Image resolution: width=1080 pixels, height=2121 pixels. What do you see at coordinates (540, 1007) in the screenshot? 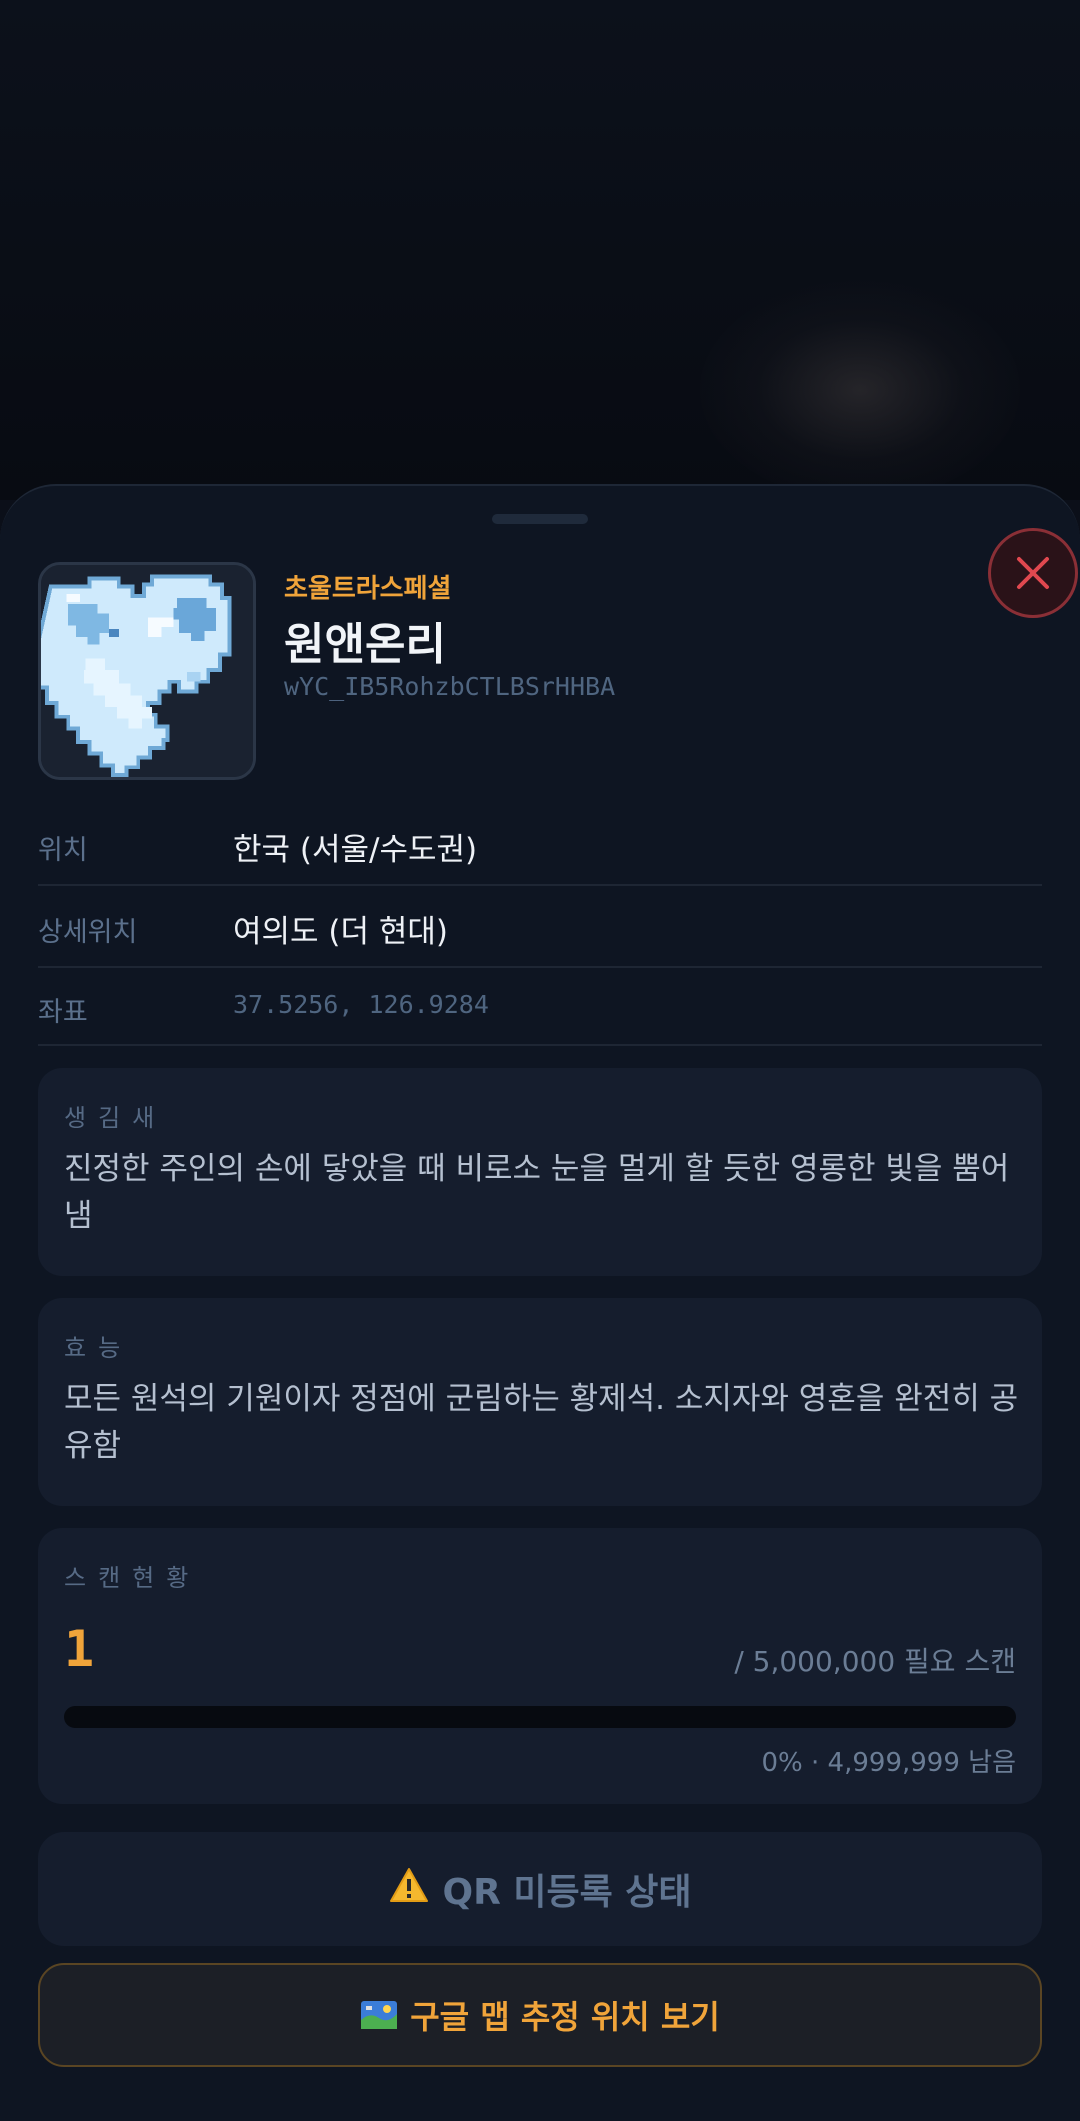
I see `info-row-coordinates: 좌표 37.5256, 126.9284` at bounding box center [540, 1007].